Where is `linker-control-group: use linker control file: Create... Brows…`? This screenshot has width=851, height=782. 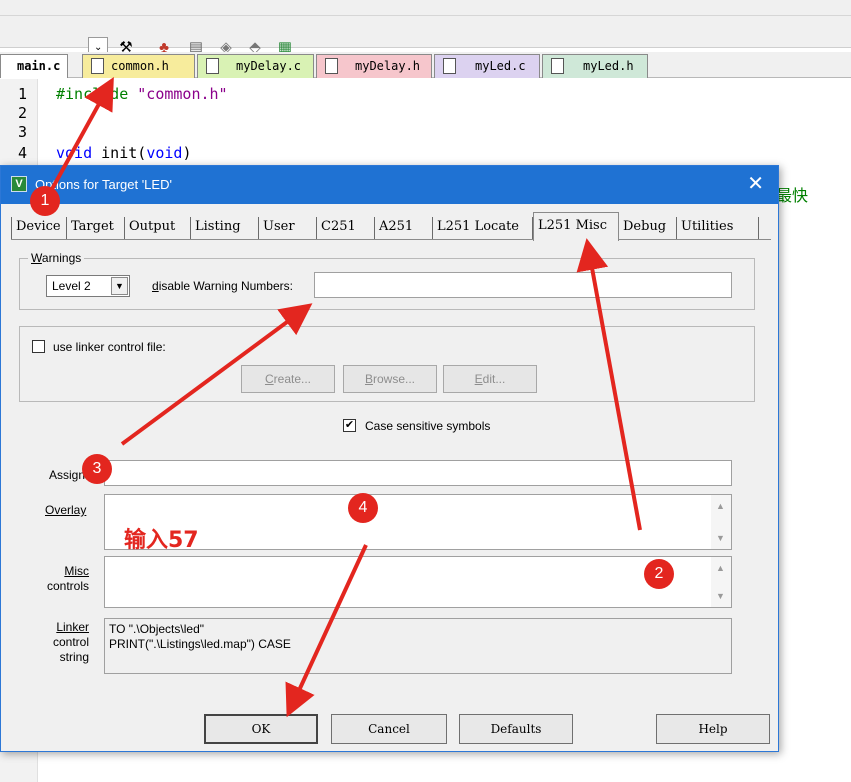 linker-control-group: use linker control file: Create... Brows… is located at coordinates (387, 364).